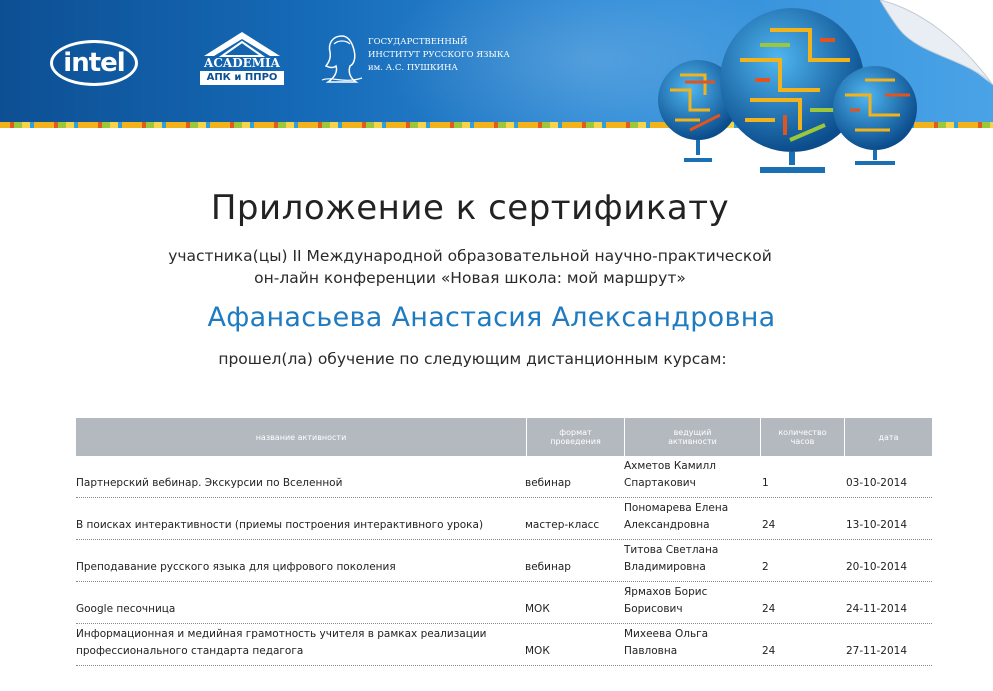  What do you see at coordinates (94, 63) in the screenshot?
I see `intel-logo: intel` at bounding box center [94, 63].